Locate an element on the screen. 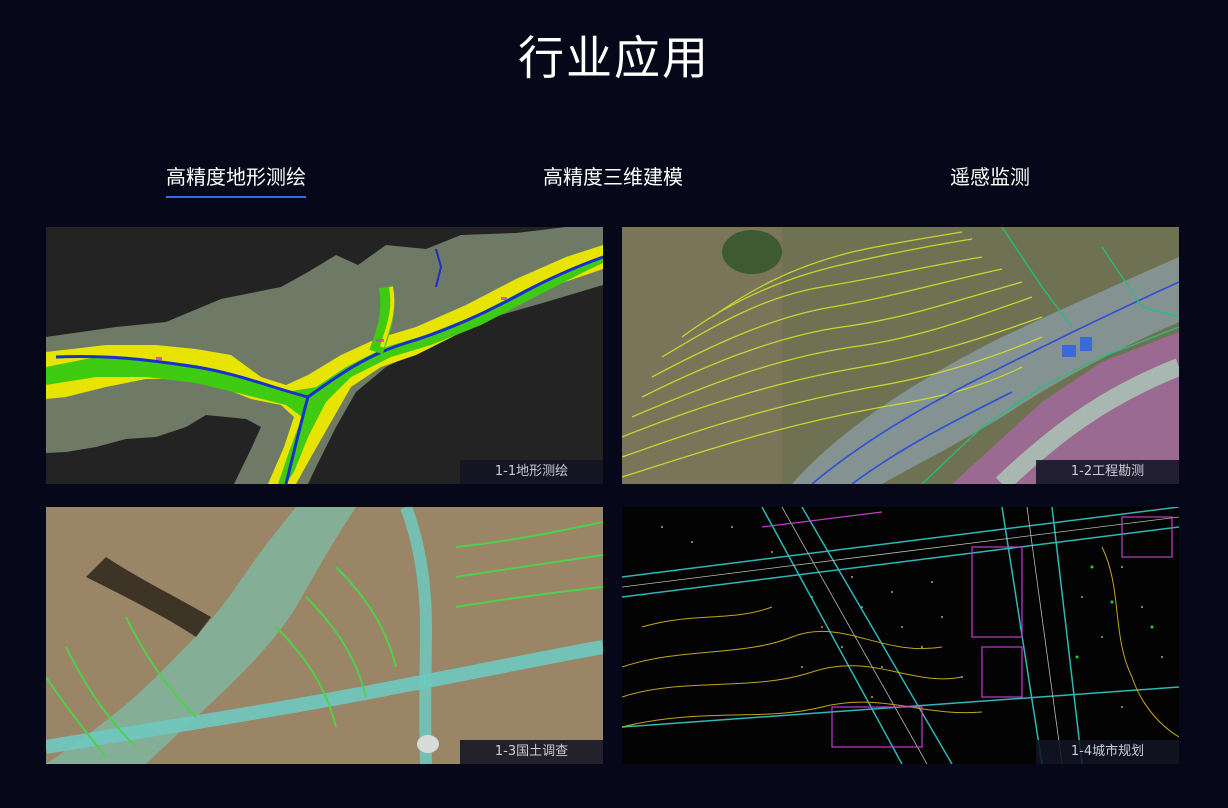 The image size is (1228, 808). gallery-card-land-survey: 1-3国土调查 is located at coordinates (324, 635).